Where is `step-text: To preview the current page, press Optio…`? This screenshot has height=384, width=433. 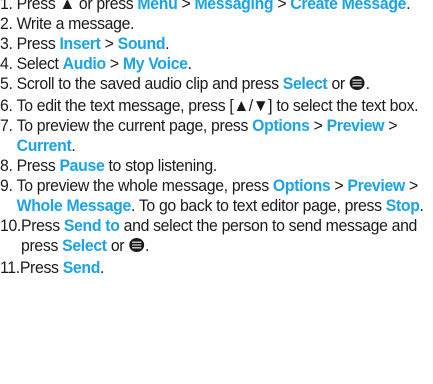
step-text: To preview the current page, press Optio… is located at coordinates (222, 136).